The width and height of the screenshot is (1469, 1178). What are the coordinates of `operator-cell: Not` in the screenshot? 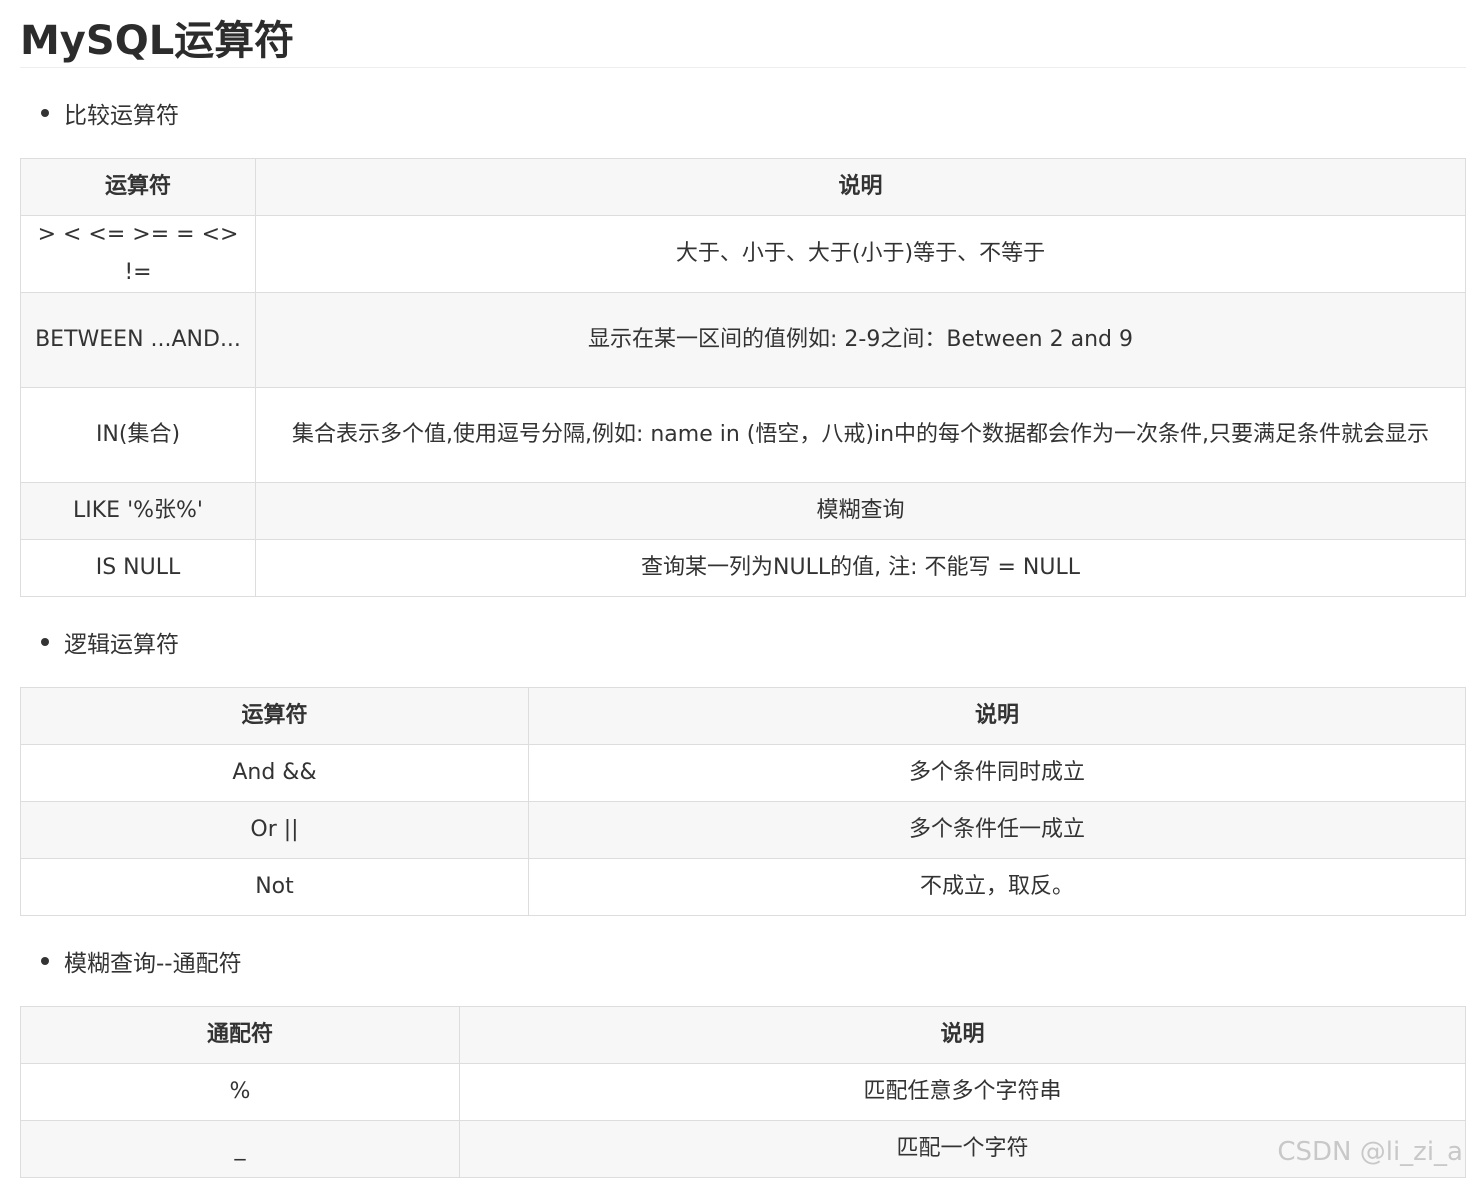 It's located at (274, 887).